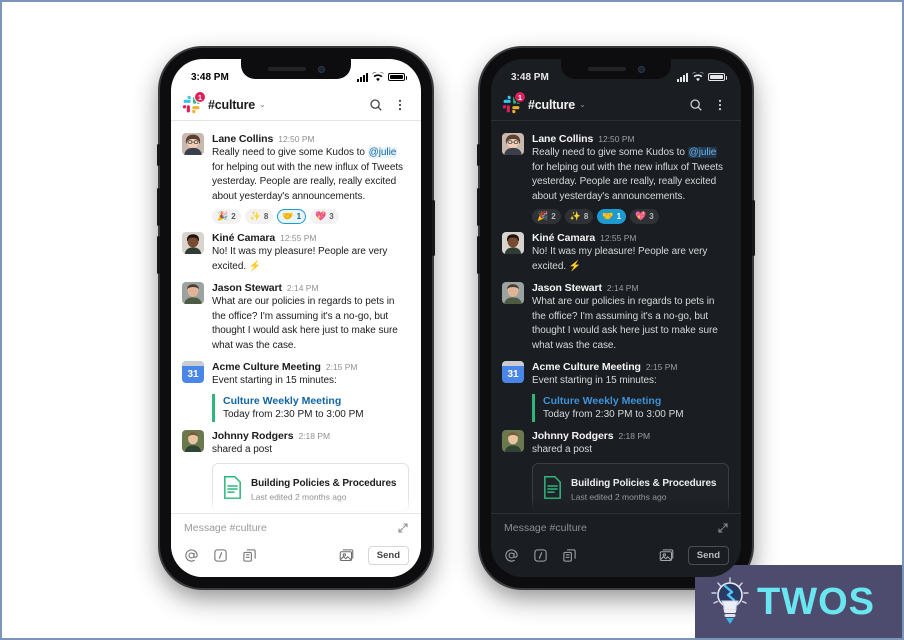  What do you see at coordinates (513, 374) in the screenshot?
I see `calendar-day: 31` at bounding box center [513, 374].